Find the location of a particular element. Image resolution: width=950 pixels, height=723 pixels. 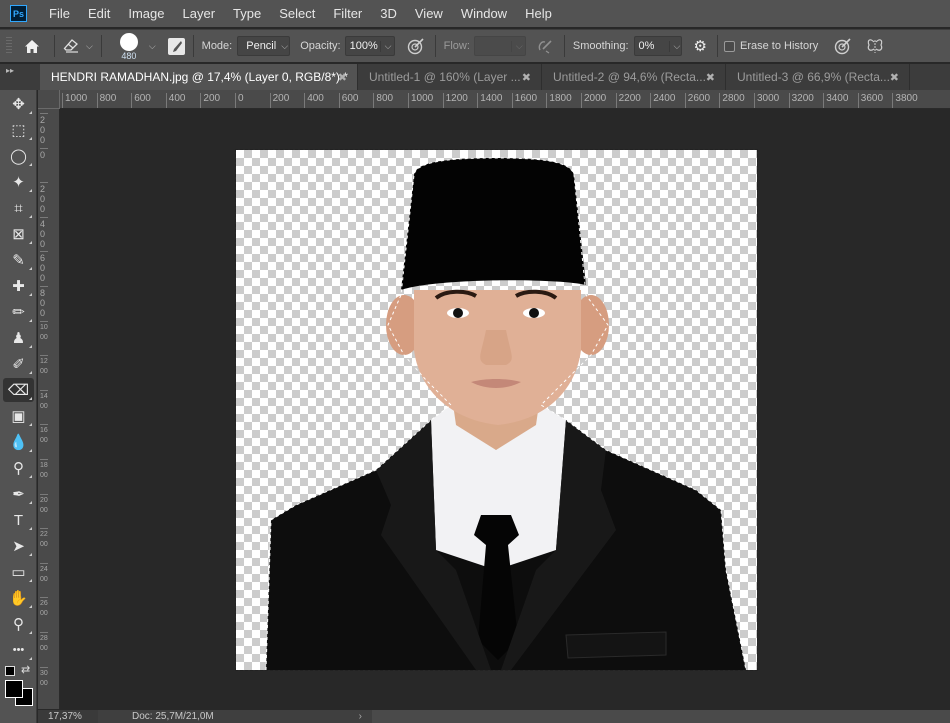

menu-type: Type is located at coordinates (247, 13).